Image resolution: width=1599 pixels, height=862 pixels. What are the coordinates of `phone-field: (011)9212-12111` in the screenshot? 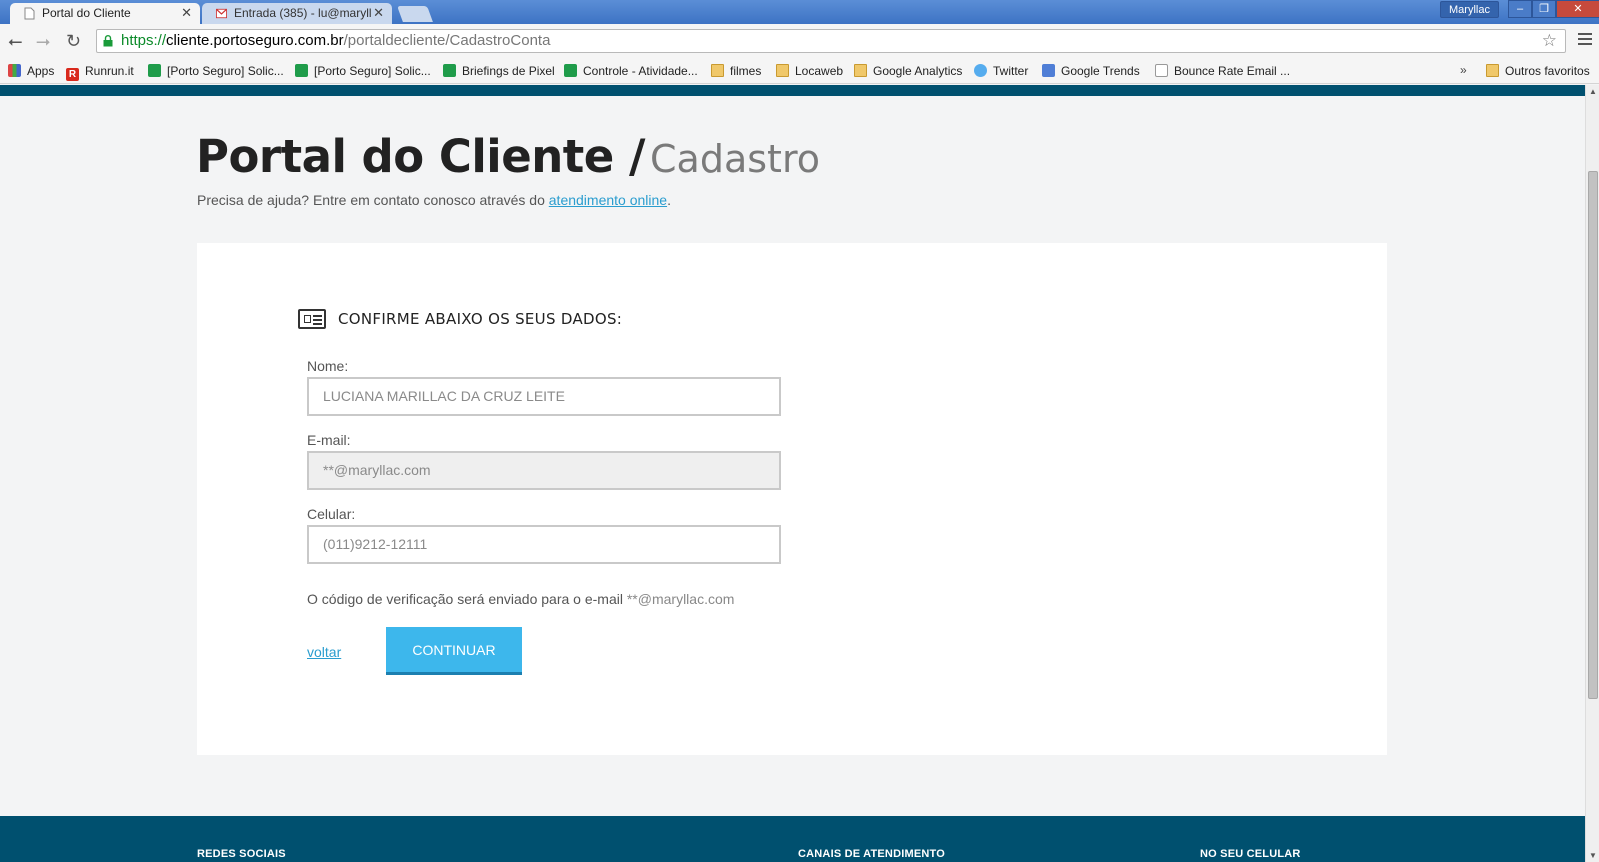 It's located at (544, 544).